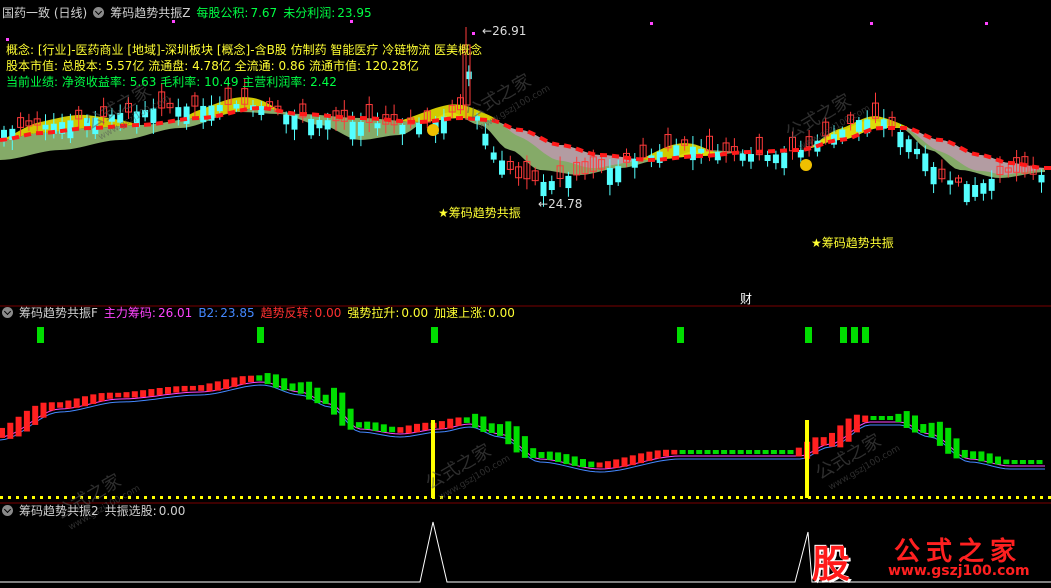 The image size is (1051, 588). I want to click on resonance-indicator-name: 筹码趋势共振2, so click(59, 511).